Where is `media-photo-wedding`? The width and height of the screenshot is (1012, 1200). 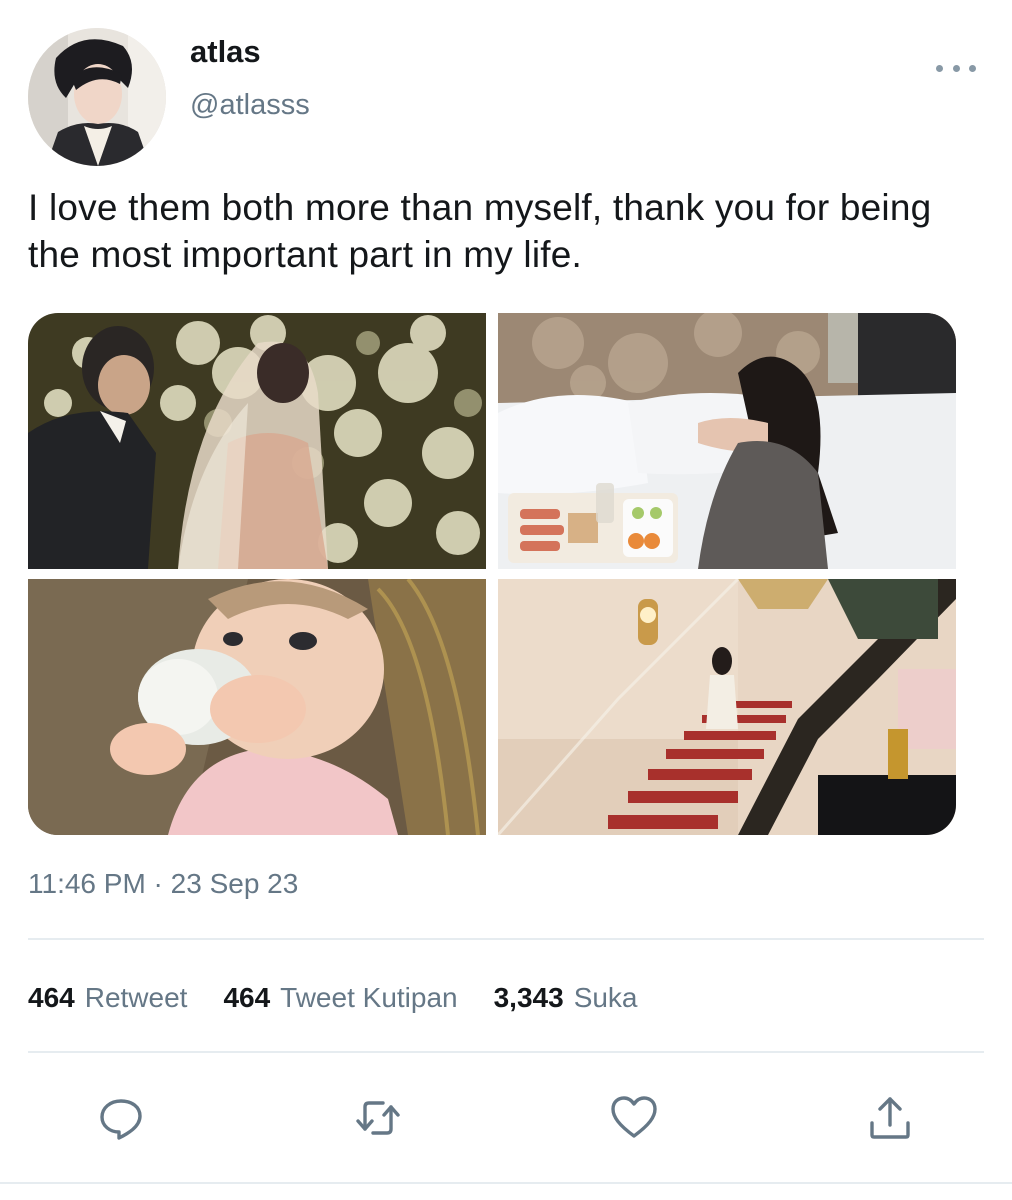 media-photo-wedding is located at coordinates (257, 441).